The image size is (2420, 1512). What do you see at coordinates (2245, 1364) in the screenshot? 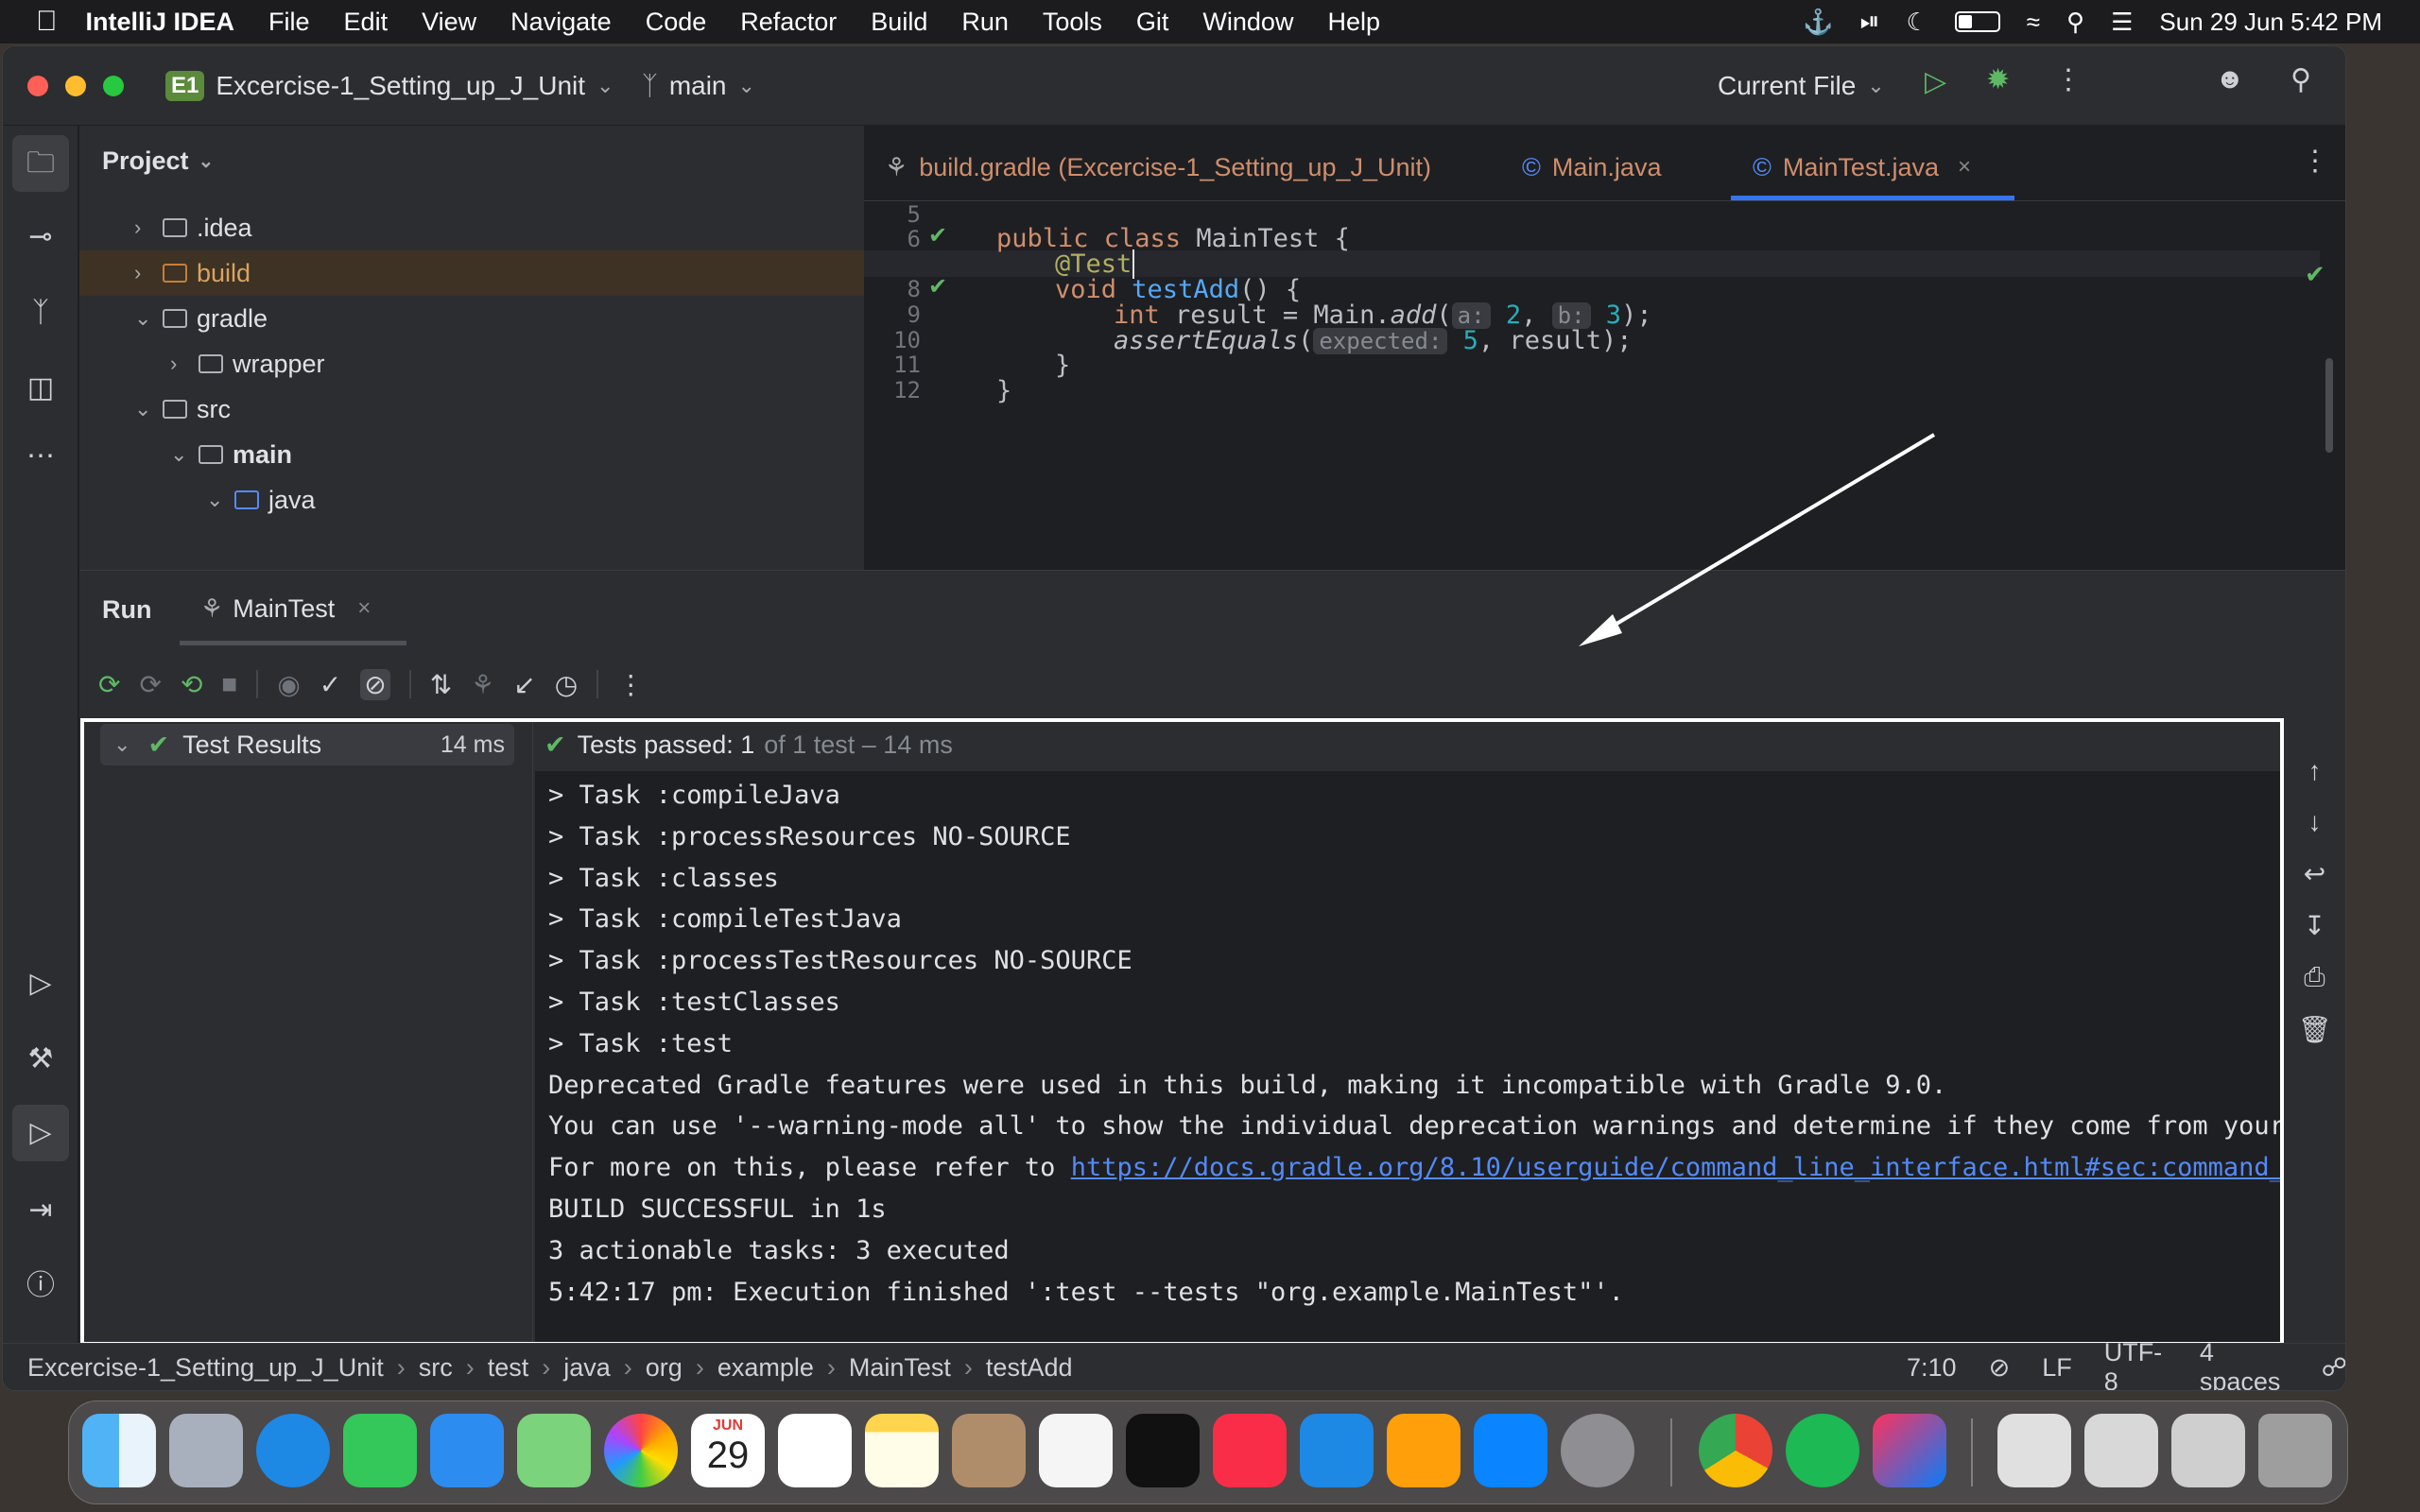
I see `indent-setting: 4 spaces` at bounding box center [2245, 1364].